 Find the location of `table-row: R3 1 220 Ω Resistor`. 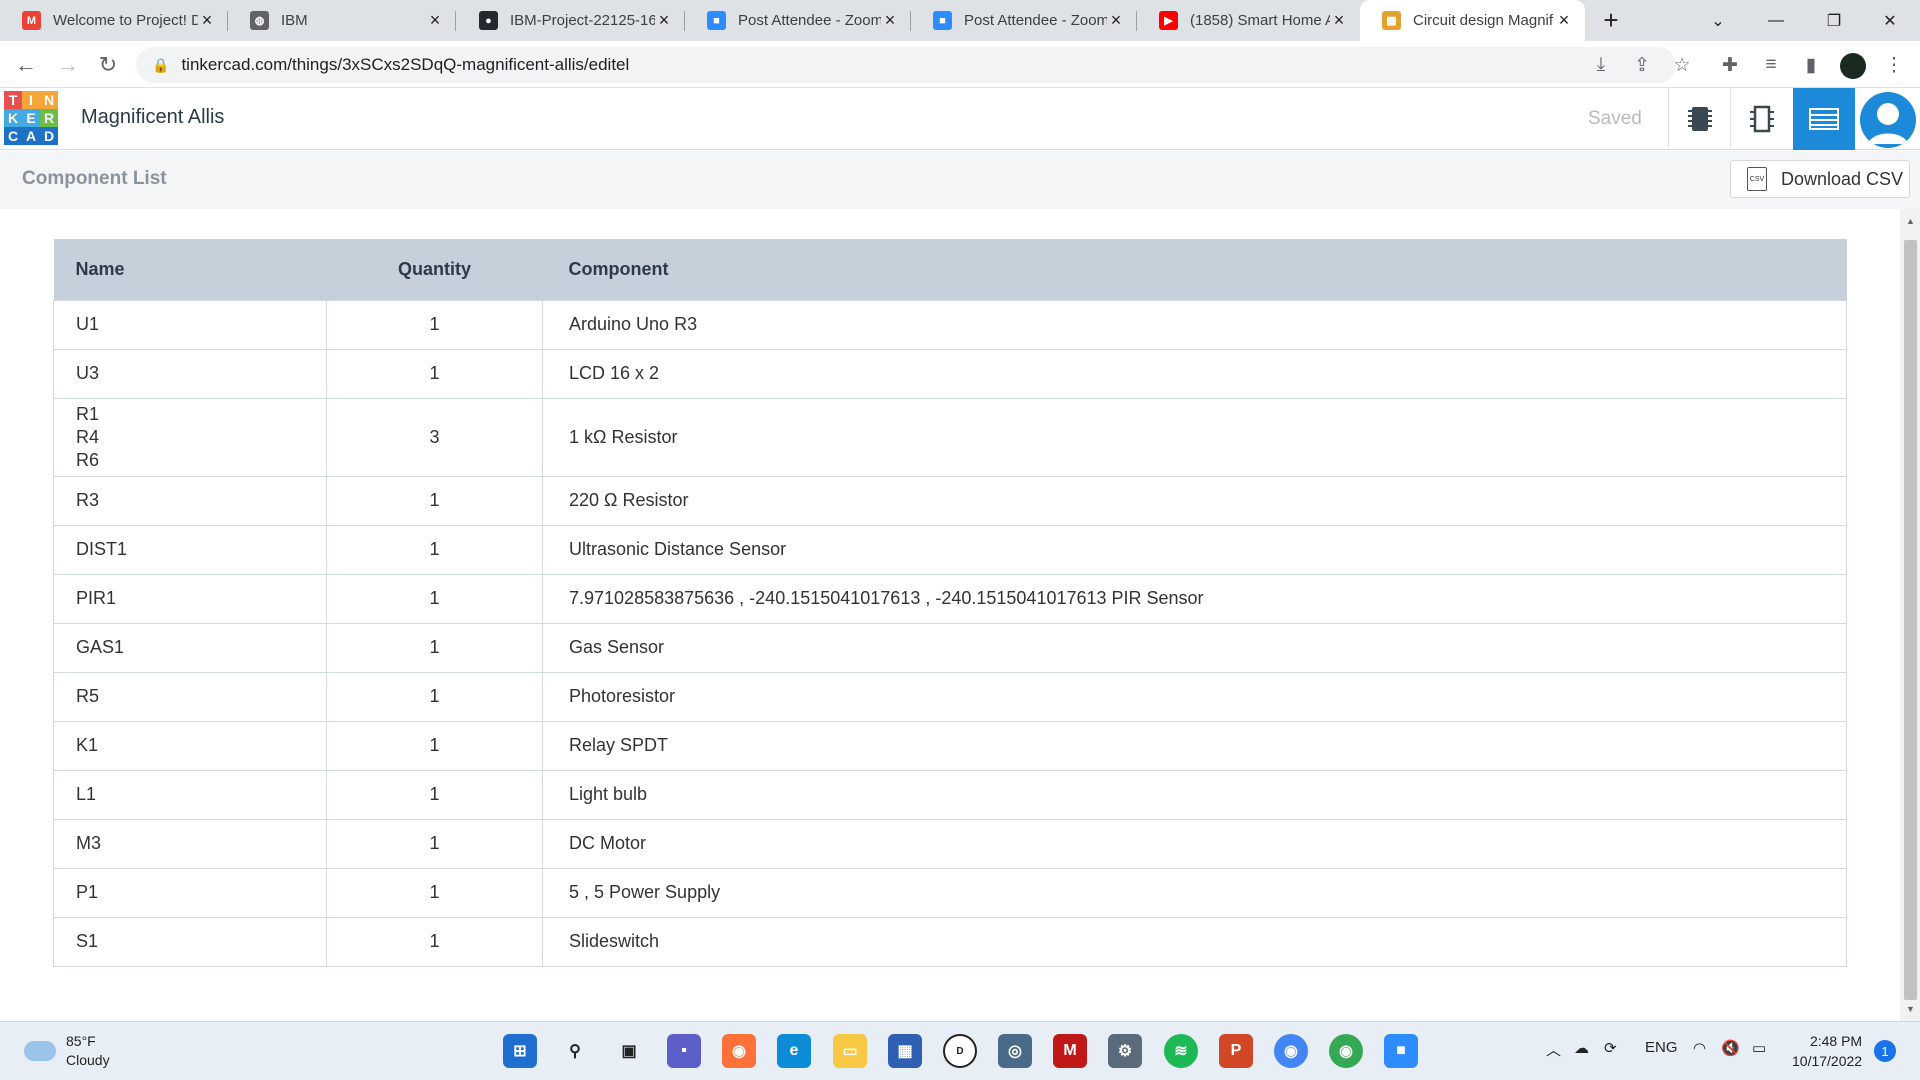

table-row: R3 1 220 Ω Resistor is located at coordinates (950, 500).